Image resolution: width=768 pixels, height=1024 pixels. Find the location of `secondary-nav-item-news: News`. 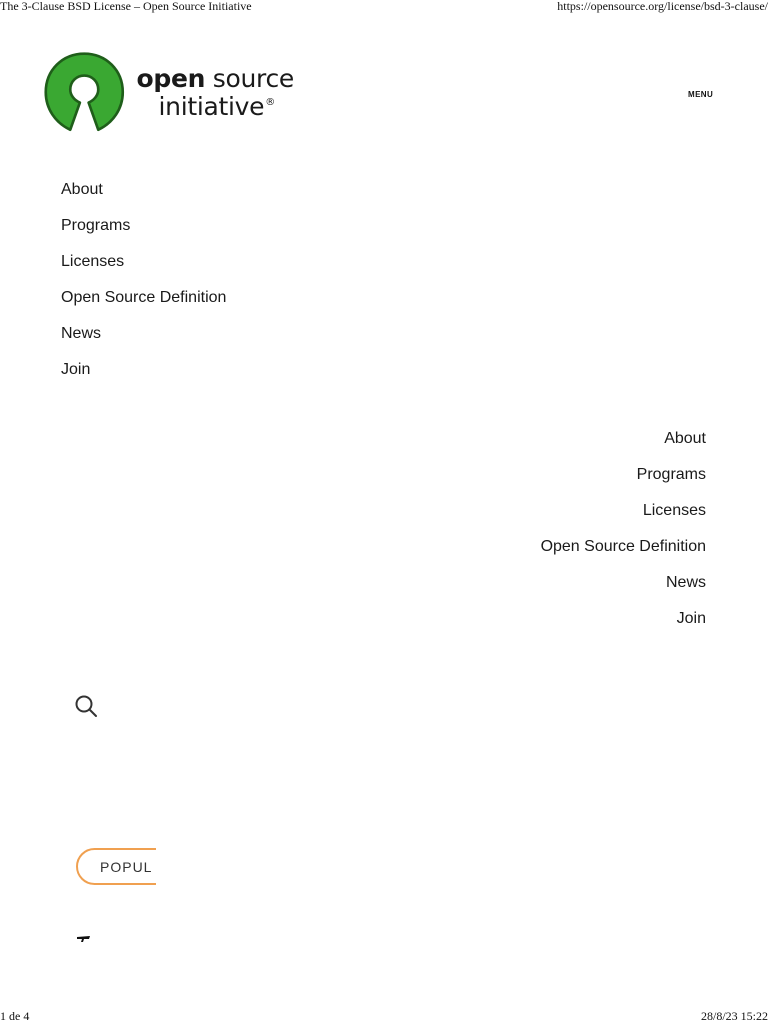

secondary-nav-item-news: News is located at coordinates (623, 591).